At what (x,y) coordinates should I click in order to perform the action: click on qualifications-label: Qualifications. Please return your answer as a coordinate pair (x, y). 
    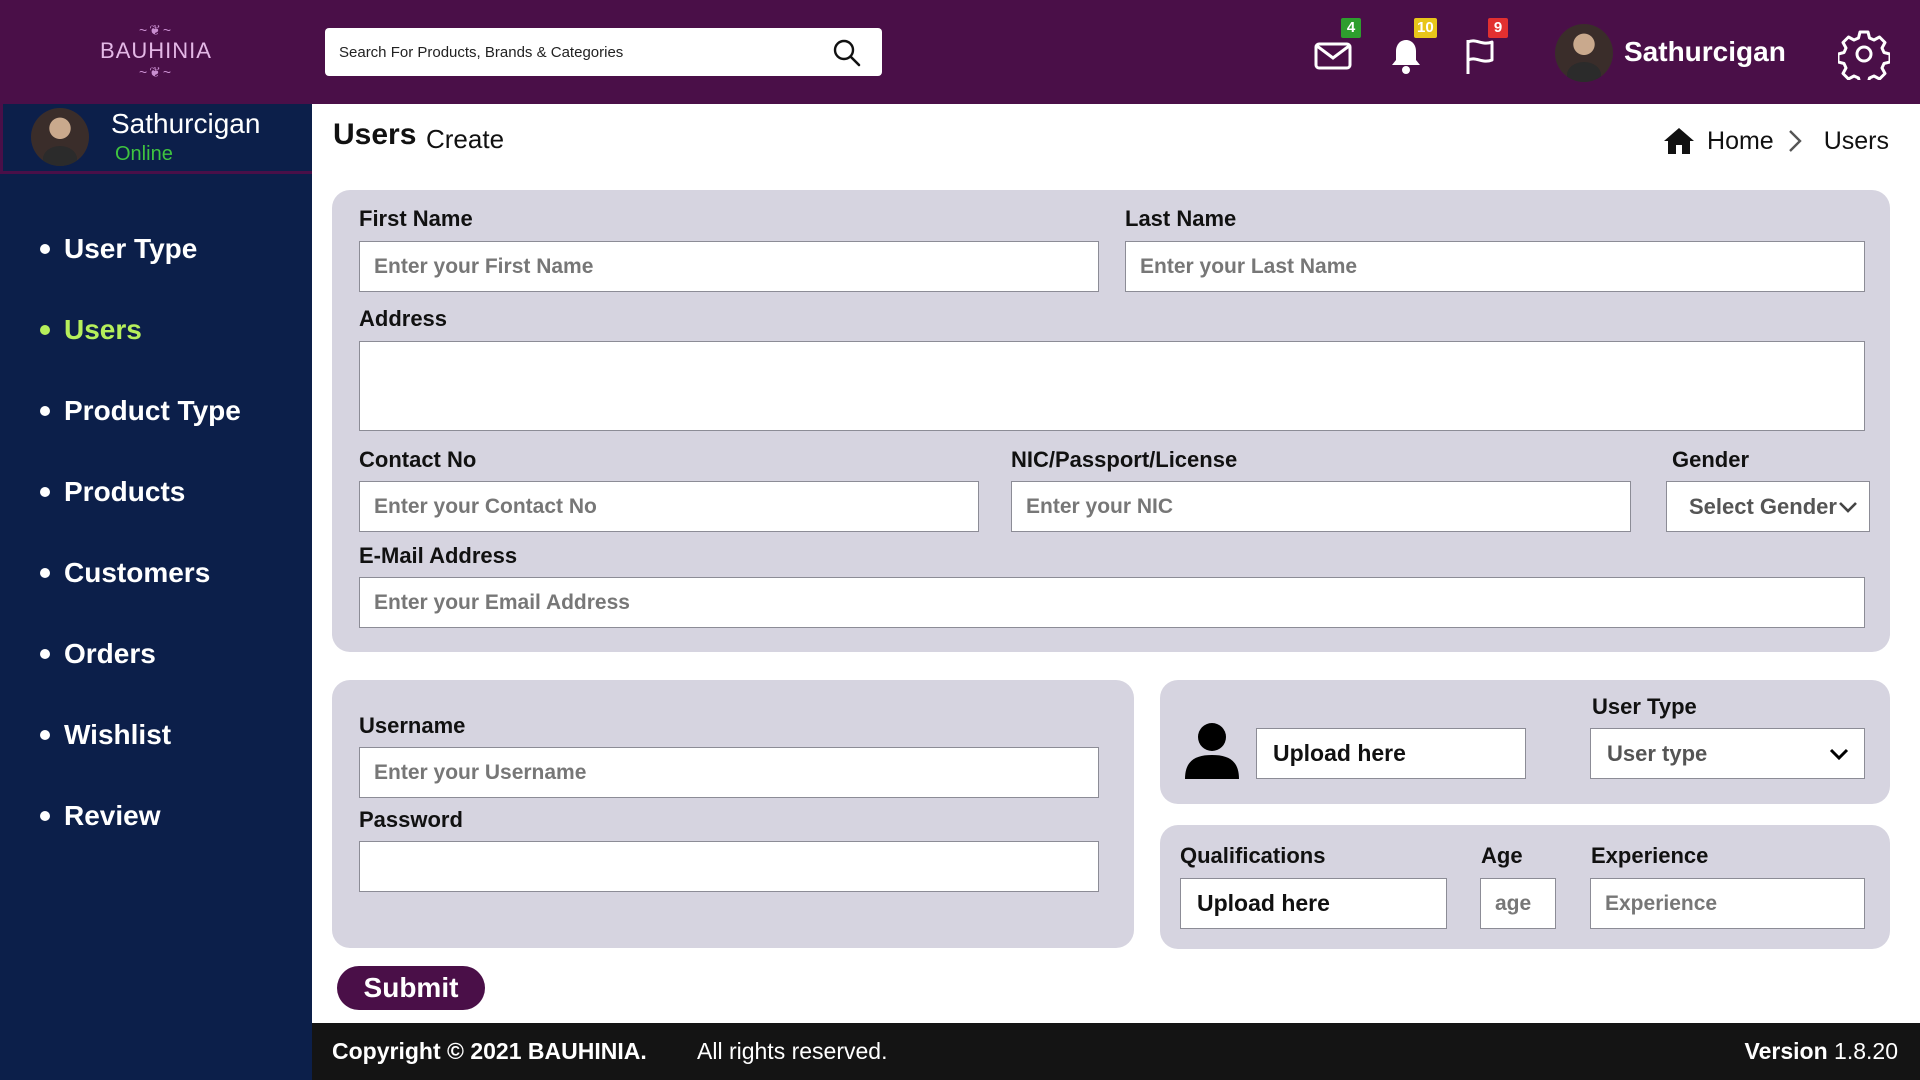
    Looking at the image, I should click on (1253, 855).